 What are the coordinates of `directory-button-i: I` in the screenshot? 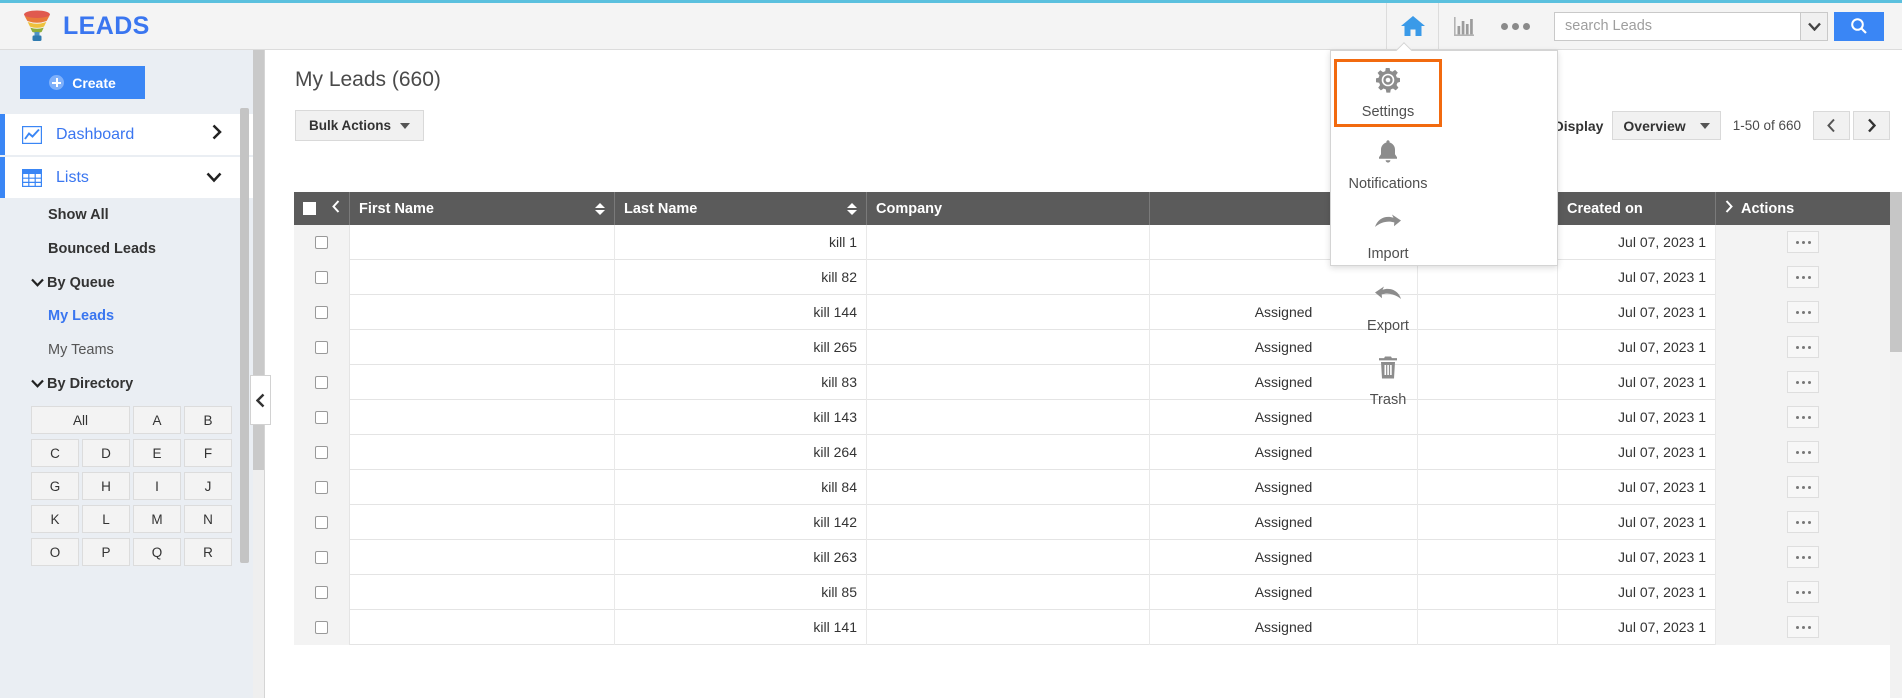 It's located at (157, 486).